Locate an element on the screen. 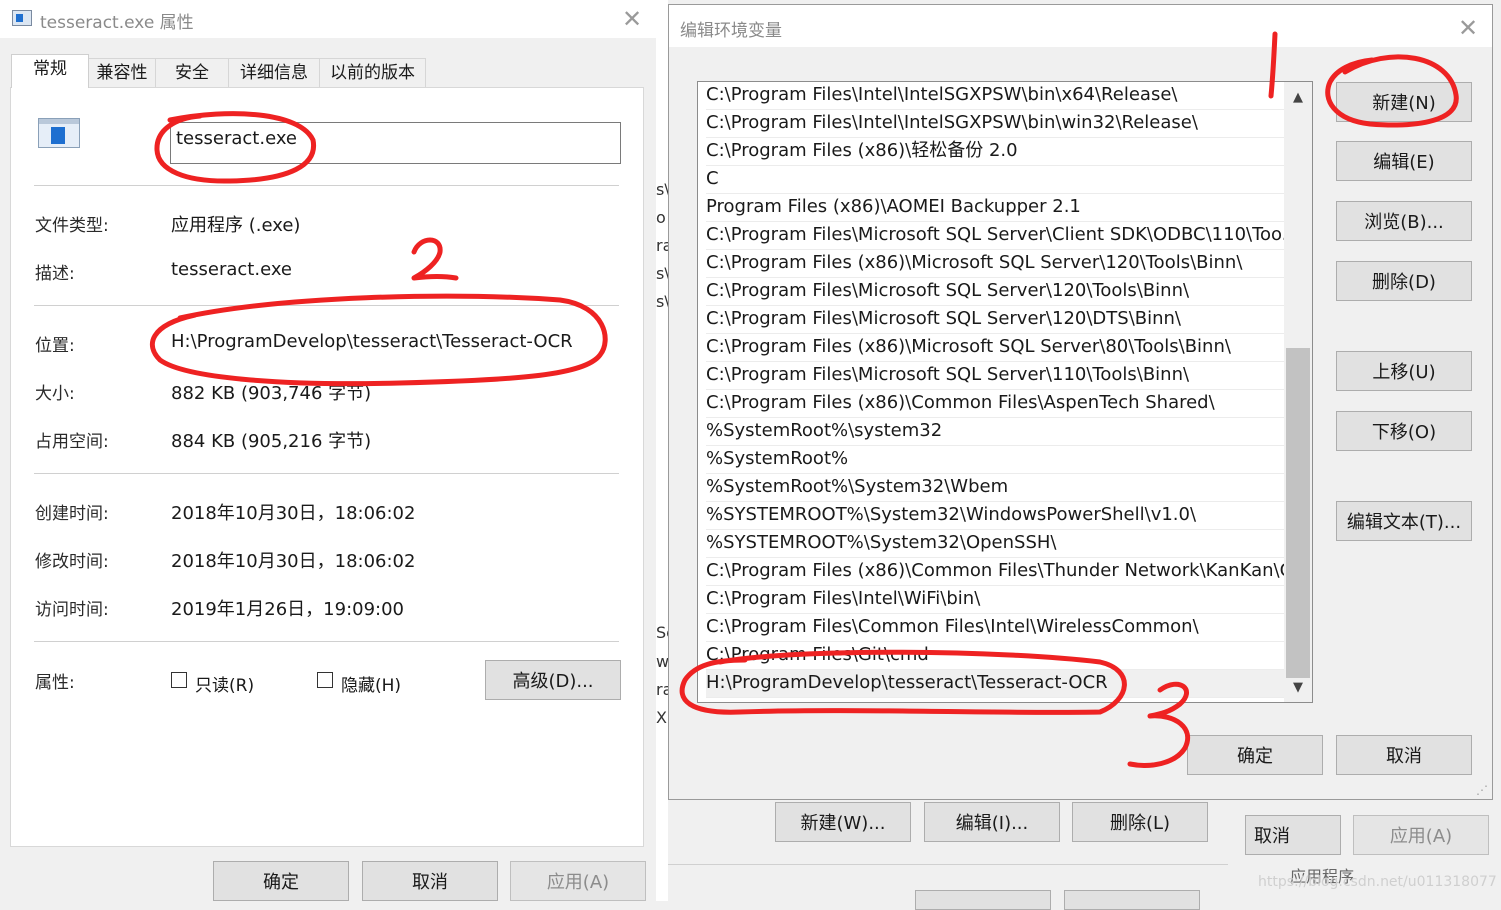  back-apply-button: 应用(A) is located at coordinates (1421, 835).